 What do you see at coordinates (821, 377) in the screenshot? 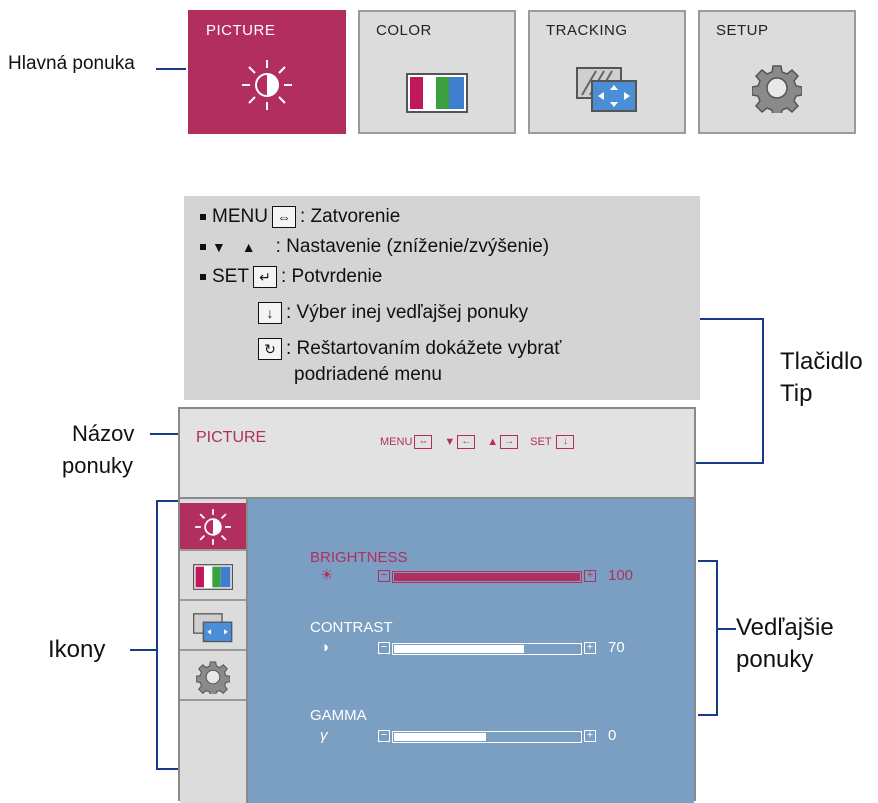
I see `tip-button-callout: Tlačidlo Tip` at bounding box center [821, 377].